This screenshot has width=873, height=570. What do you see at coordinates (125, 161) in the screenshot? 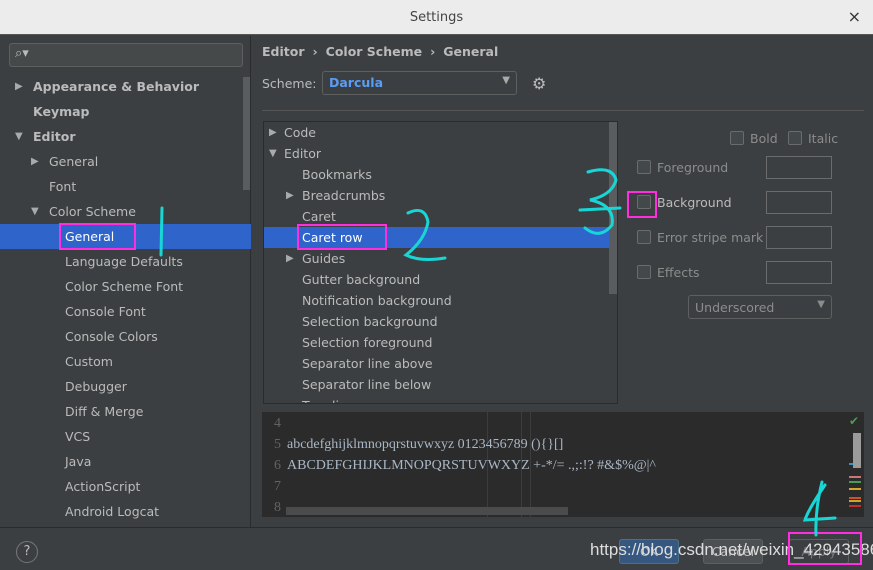
I see `sidebar-item: ▶ General` at bounding box center [125, 161].